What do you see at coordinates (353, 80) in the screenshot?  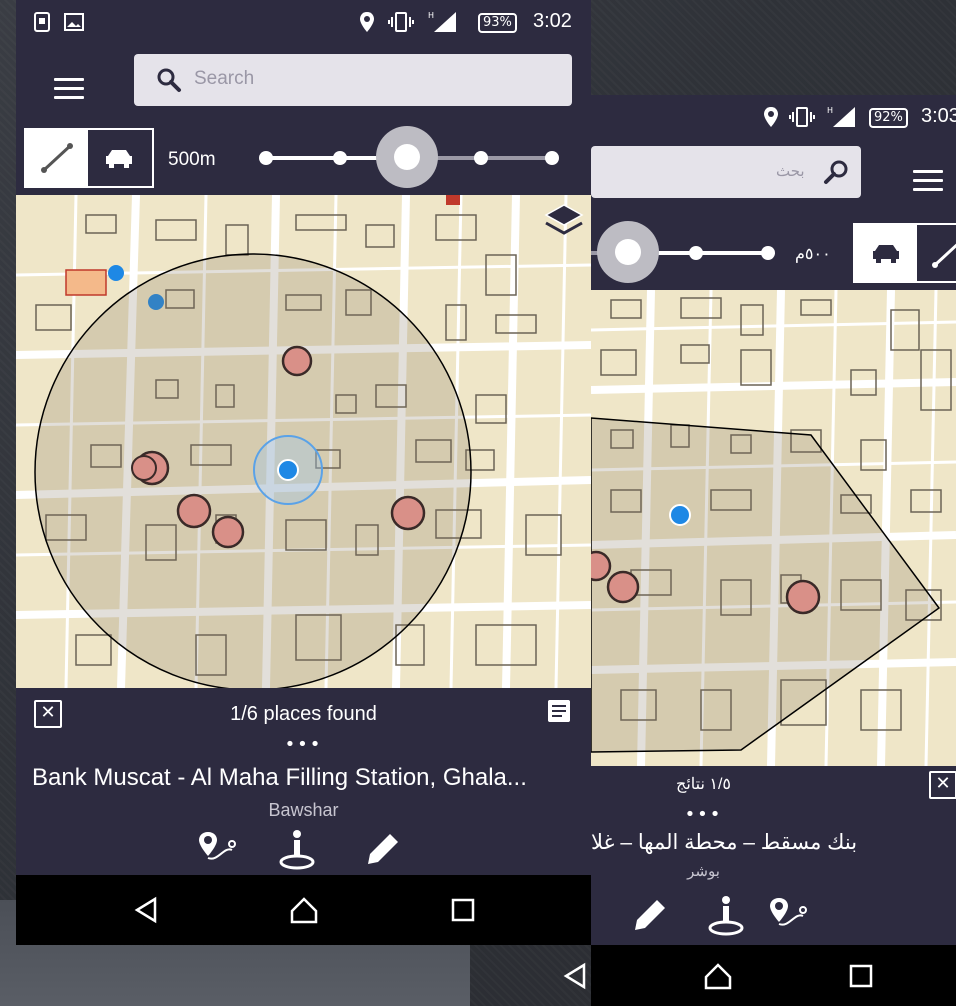 I see `search-input: Search` at bounding box center [353, 80].